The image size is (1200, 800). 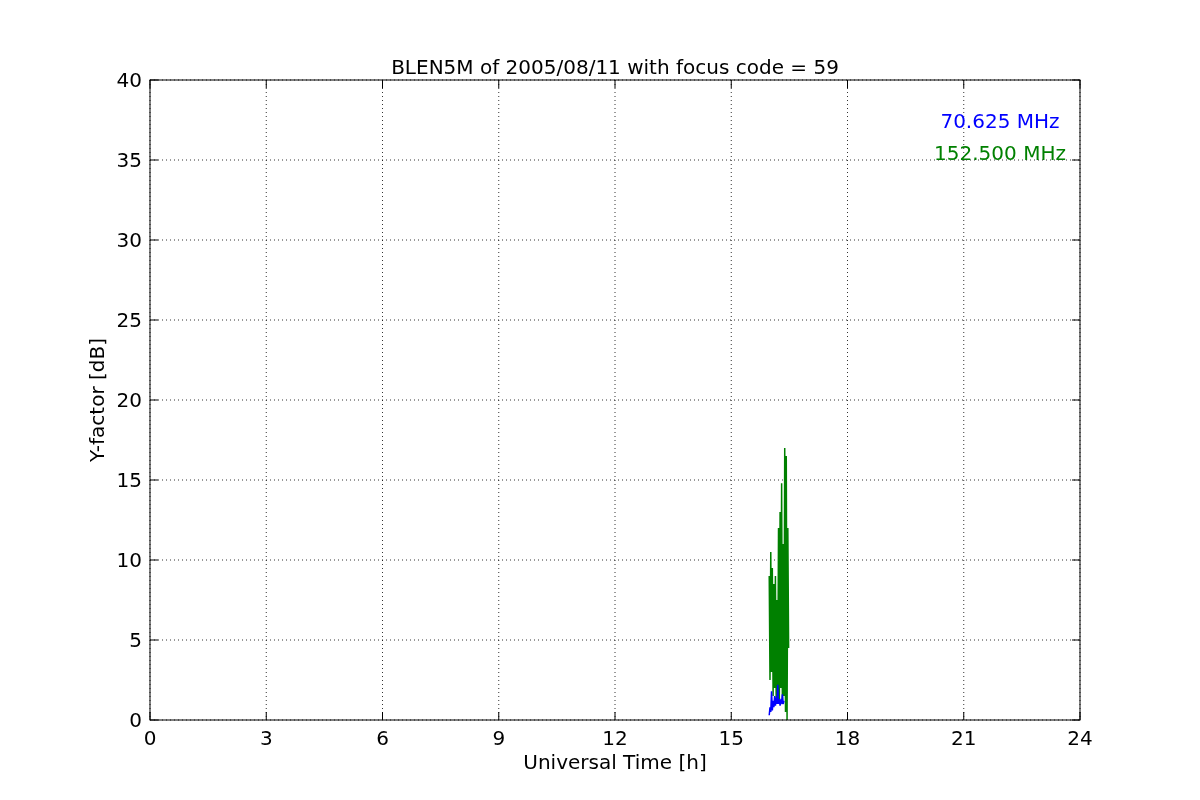 I want to click on y-axis-label: Y-factor [dB], so click(x=97, y=400).